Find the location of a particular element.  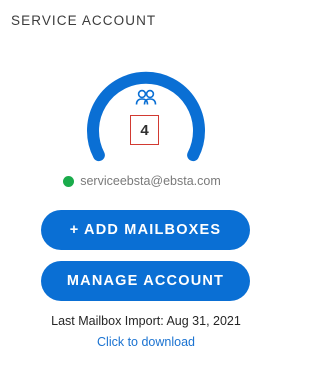

account-status-row: serviceebsta@ebsta.com is located at coordinates (146, 181).